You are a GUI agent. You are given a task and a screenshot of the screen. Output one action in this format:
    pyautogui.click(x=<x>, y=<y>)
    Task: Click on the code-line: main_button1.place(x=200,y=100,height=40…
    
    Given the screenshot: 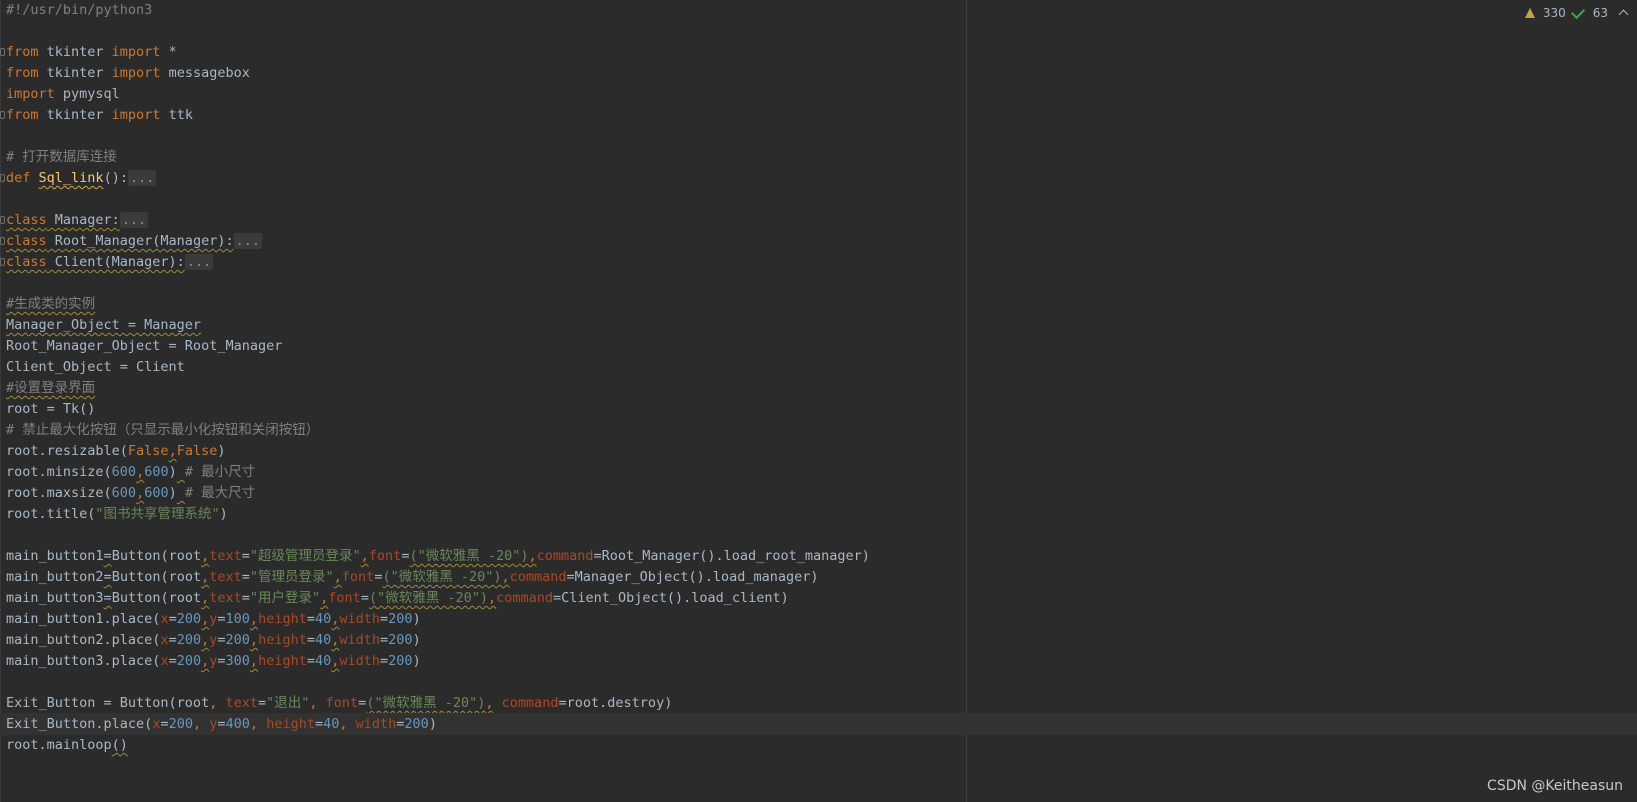 What is the action you would take?
    pyautogui.click(x=818, y=619)
    